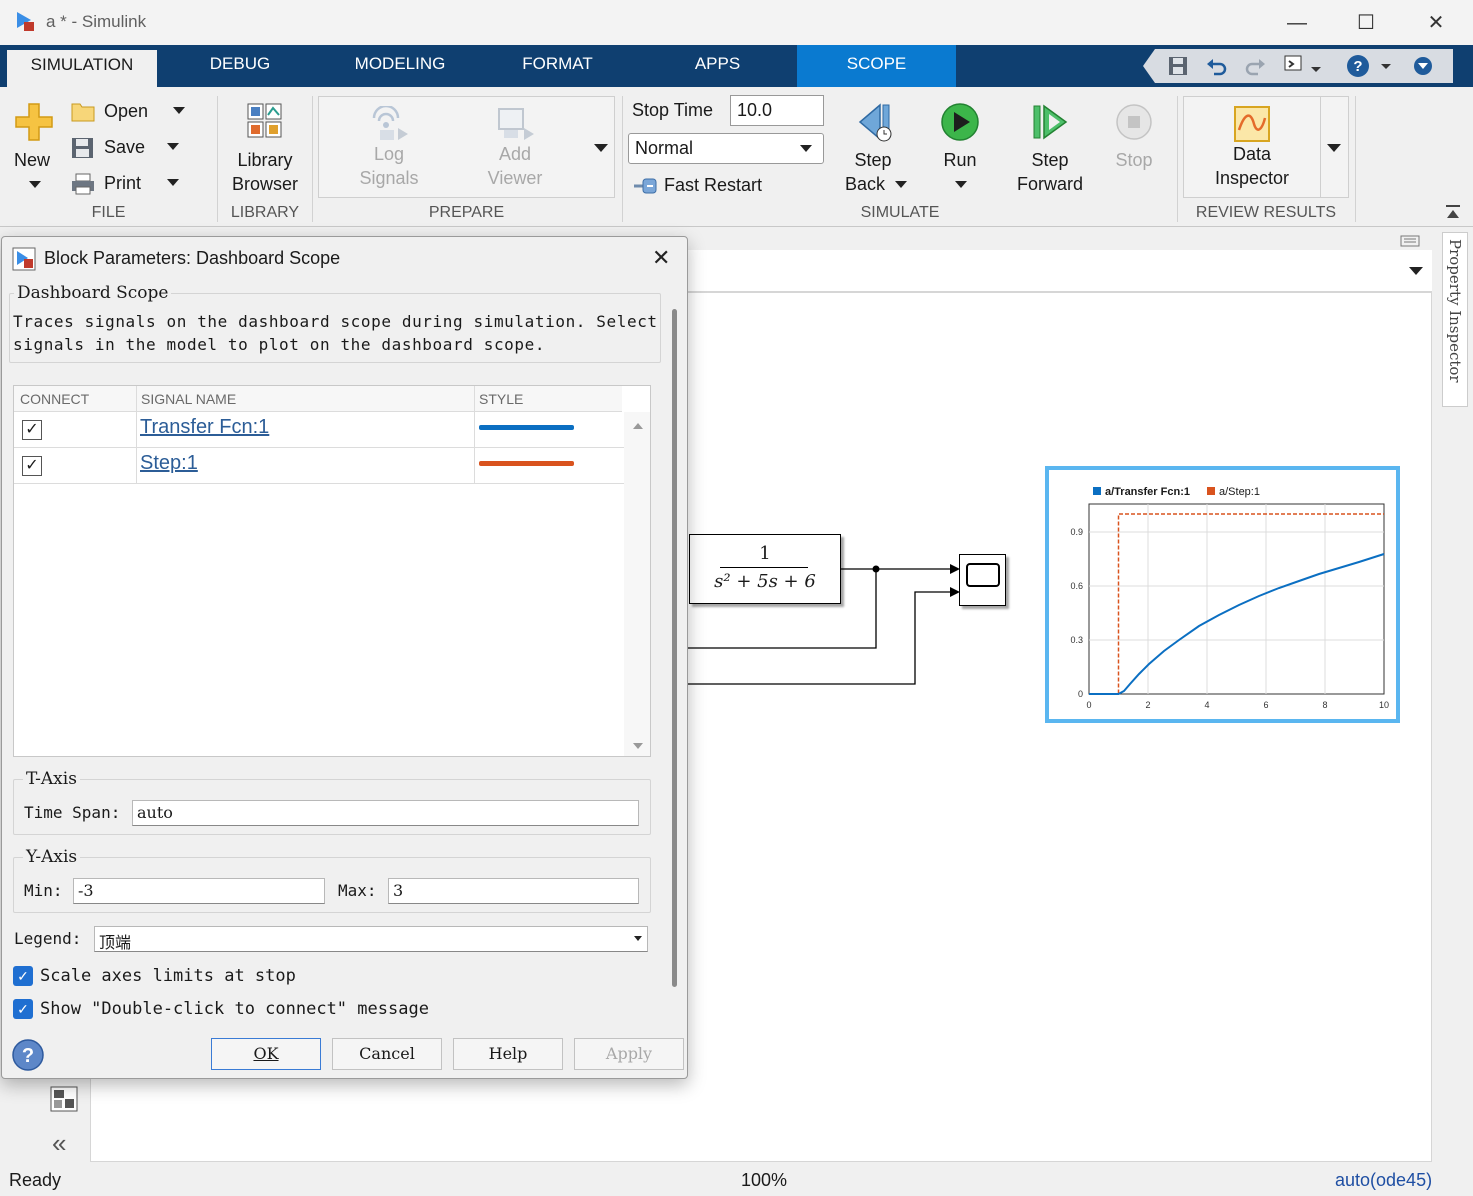 This screenshot has height=1196, width=1473. What do you see at coordinates (1371, 66) in the screenshot?
I see `help-icon: ?` at bounding box center [1371, 66].